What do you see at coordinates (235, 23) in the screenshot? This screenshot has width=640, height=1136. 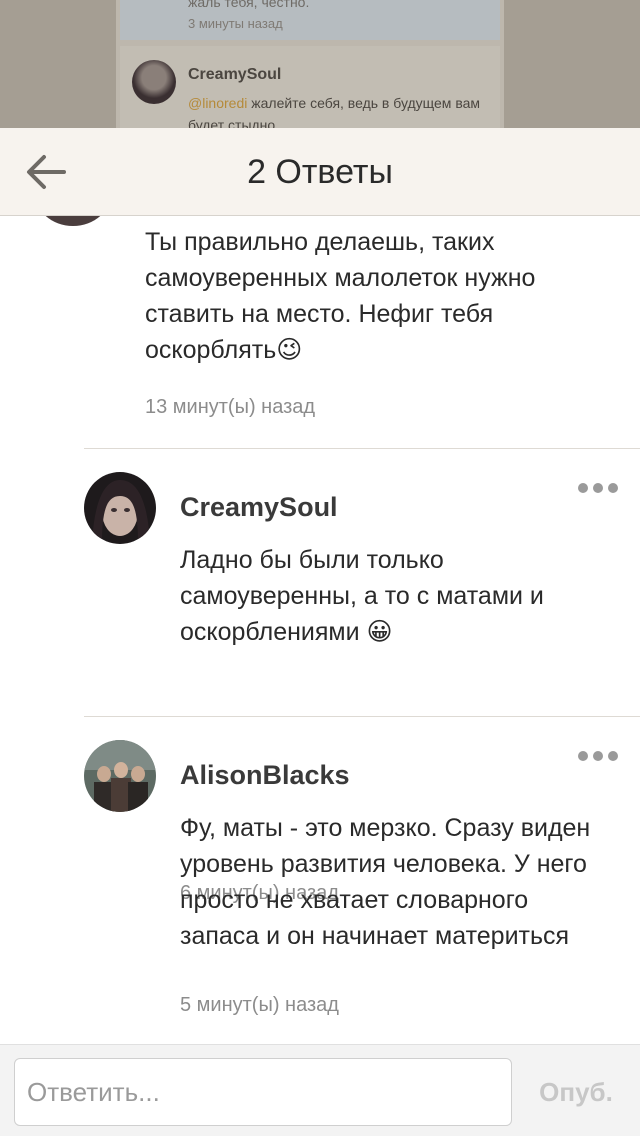 I see `background-previous-time: 3 минуты назад` at bounding box center [235, 23].